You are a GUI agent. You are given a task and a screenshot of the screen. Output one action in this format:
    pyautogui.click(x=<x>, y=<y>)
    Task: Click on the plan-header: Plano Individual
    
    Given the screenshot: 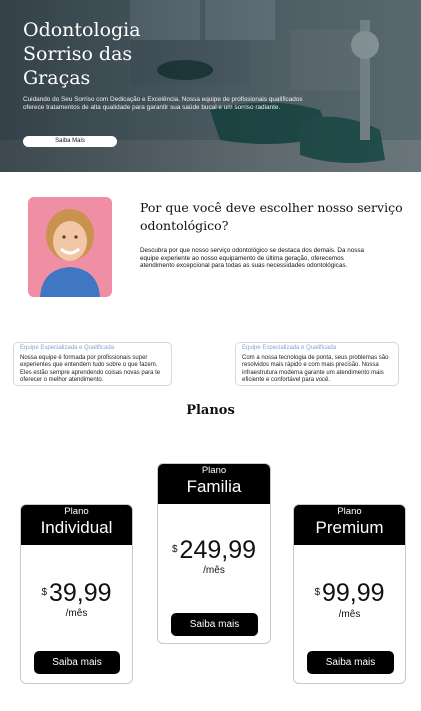 What is the action you would take?
    pyautogui.click(x=76, y=525)
    